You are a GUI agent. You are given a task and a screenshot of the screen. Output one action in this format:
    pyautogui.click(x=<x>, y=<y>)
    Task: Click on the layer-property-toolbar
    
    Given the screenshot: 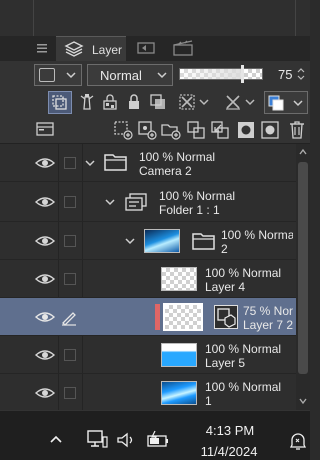 What is the action you would take?
    pyautogui.click(x=155, y=102)
    